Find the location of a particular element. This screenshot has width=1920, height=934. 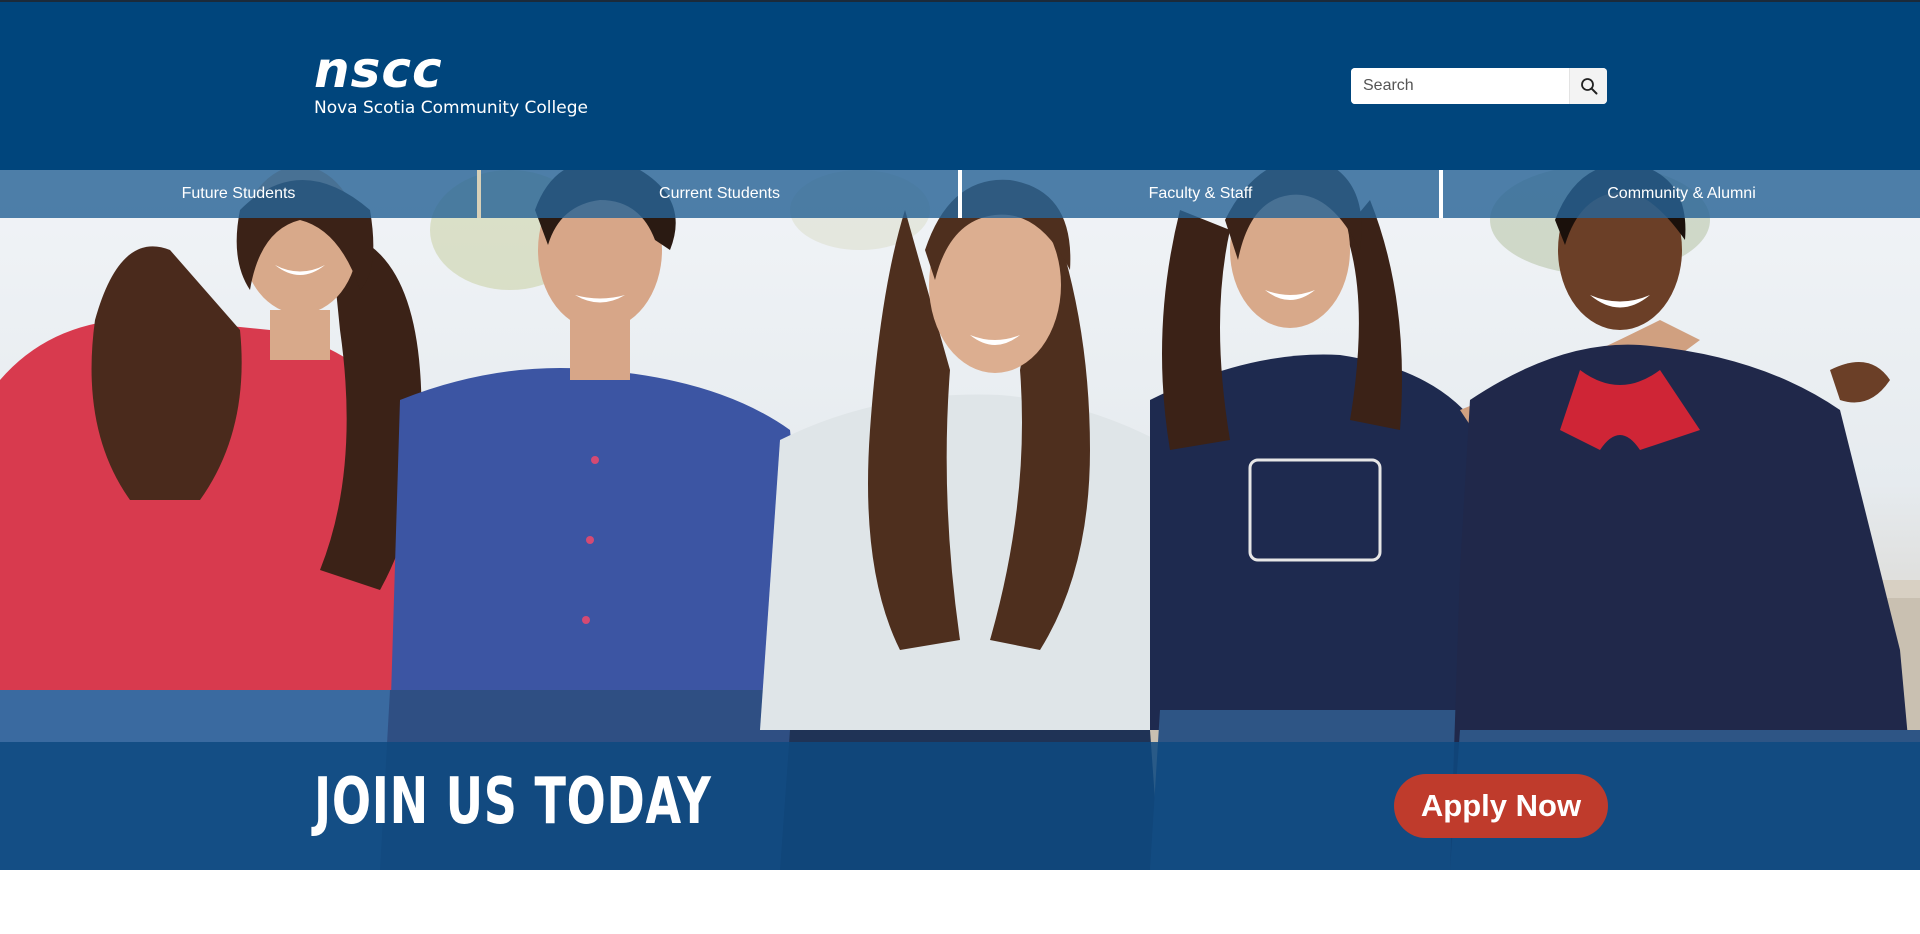

apply-now-button: Apply Now is located at coordinates (1501, 806).